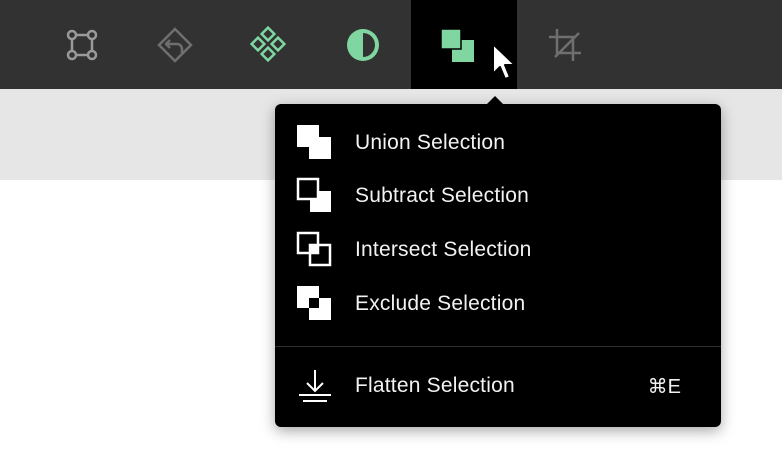 The height and width of the screenshot is (472, 782). Describe the element at coordinates (442, 195) in the screenshot. I see `menu-item-label: Subtract Selection` at that location.